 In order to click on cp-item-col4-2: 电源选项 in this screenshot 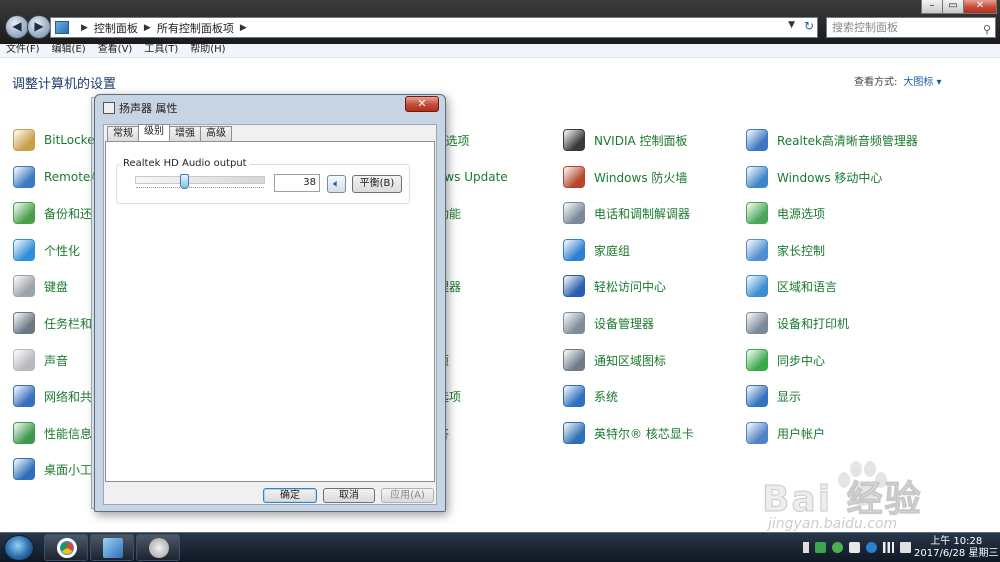, I will do `click(785, 213)`.